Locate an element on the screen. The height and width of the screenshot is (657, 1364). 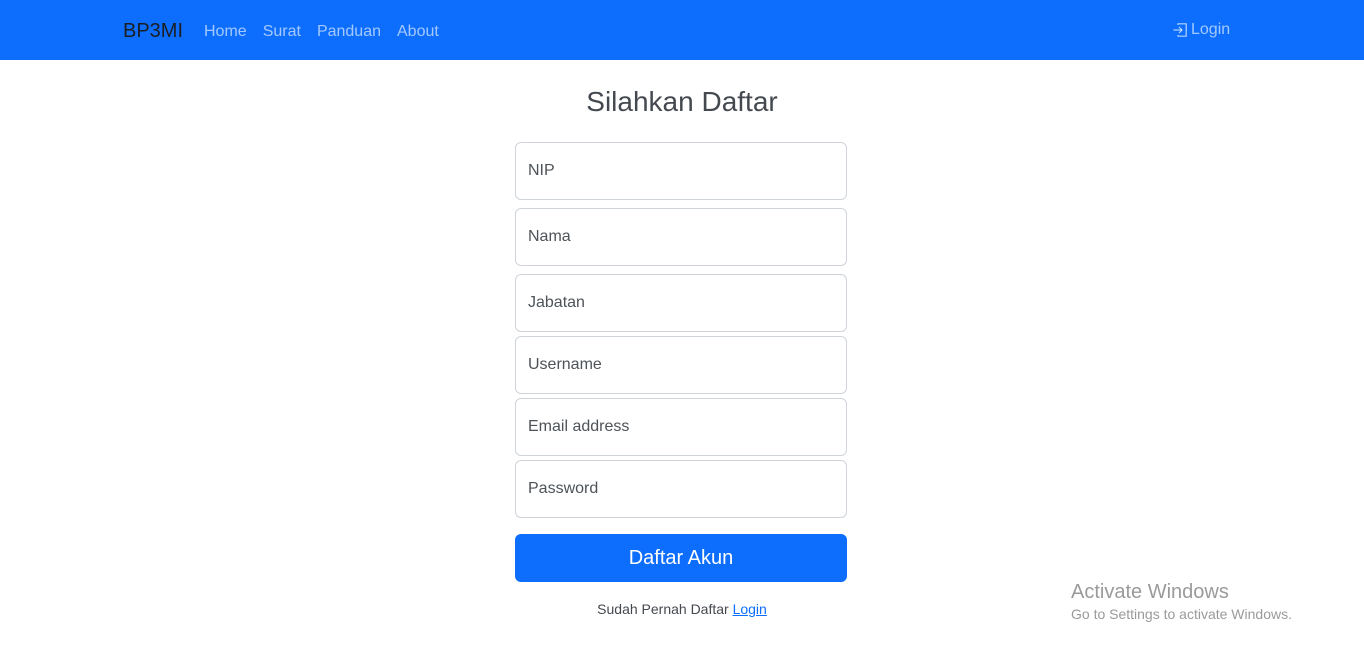
nip-input is located at coordinates (681, 171).